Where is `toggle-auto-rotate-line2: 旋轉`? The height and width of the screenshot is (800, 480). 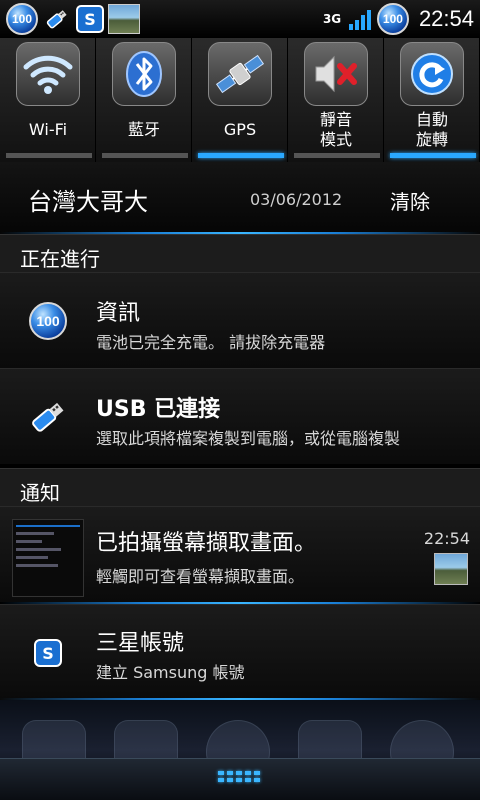 toggle-auto-rotate-line2: 旋轉 is located at coordinates (431, 139).